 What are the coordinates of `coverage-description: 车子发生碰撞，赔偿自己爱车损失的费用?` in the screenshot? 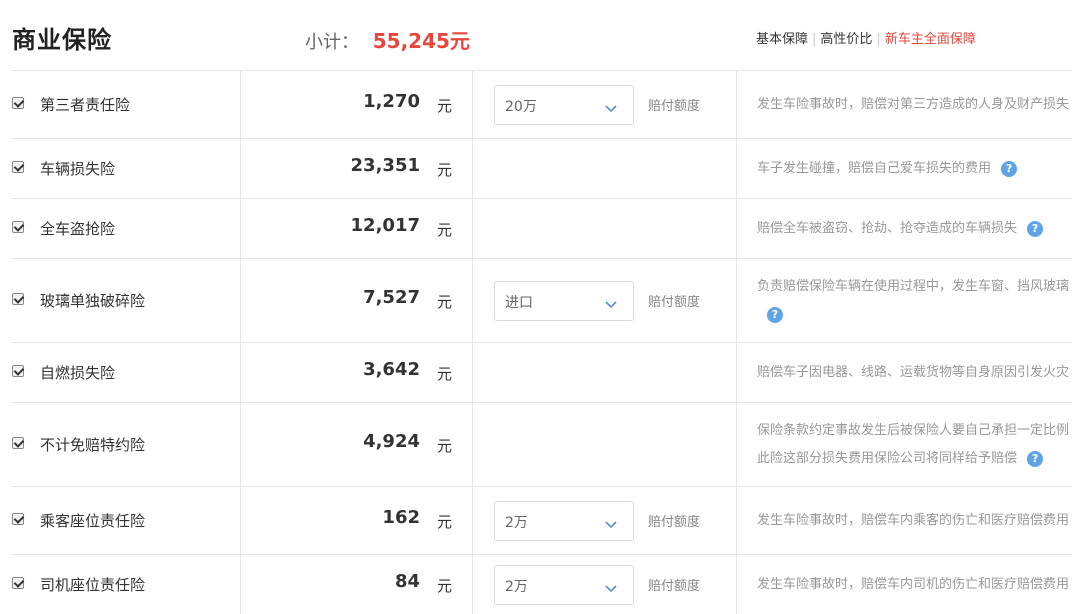 It's located at (887, 169).